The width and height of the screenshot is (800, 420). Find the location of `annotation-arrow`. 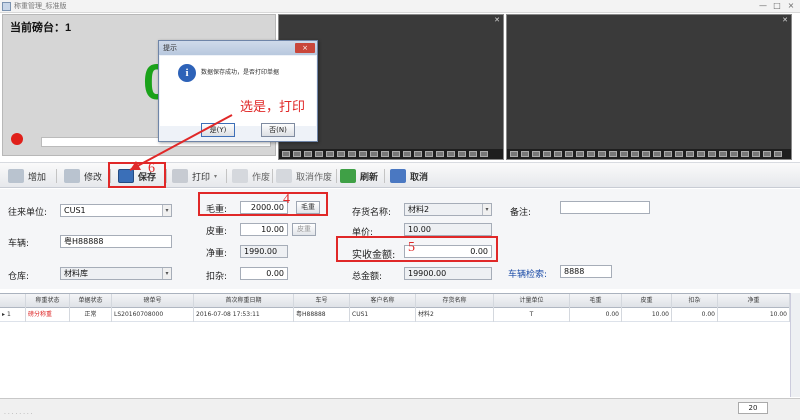

annotation-arrow is located at coordinates (181, 142).